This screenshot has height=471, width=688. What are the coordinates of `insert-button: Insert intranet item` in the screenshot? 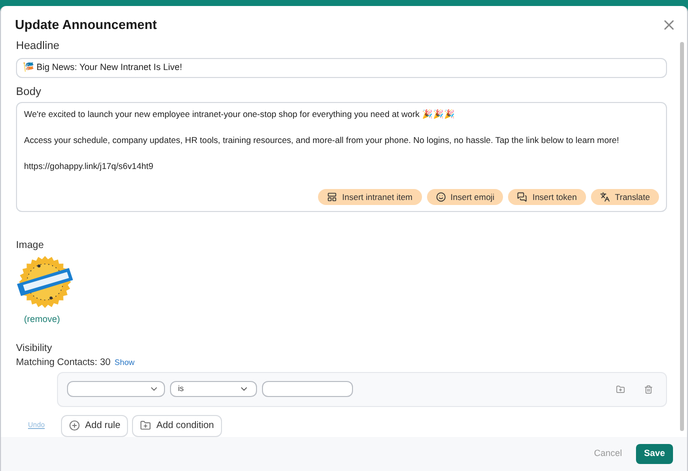 It's located at (370, 197).